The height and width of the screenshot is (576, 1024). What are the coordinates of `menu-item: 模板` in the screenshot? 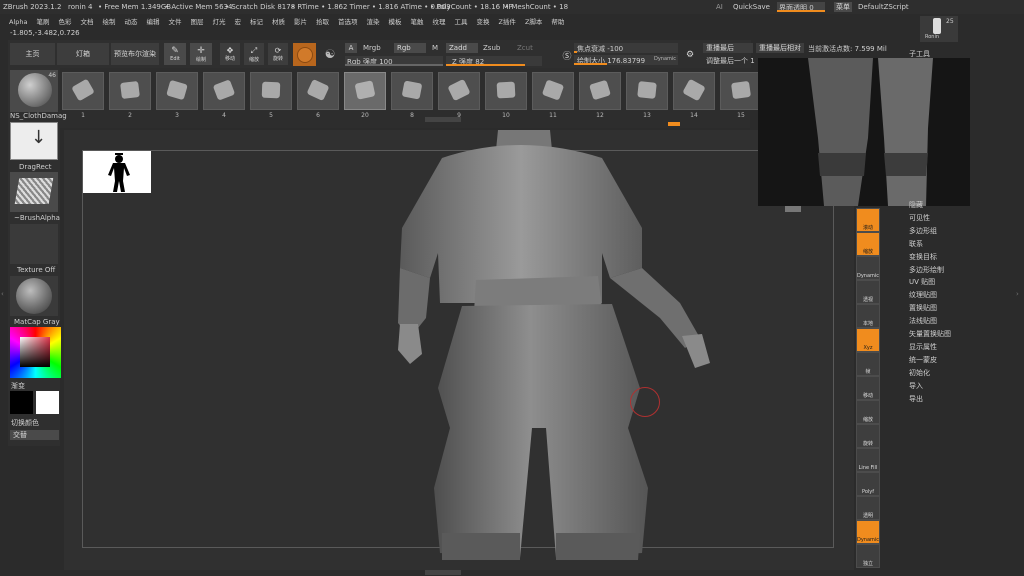 It's located at (394, 21).